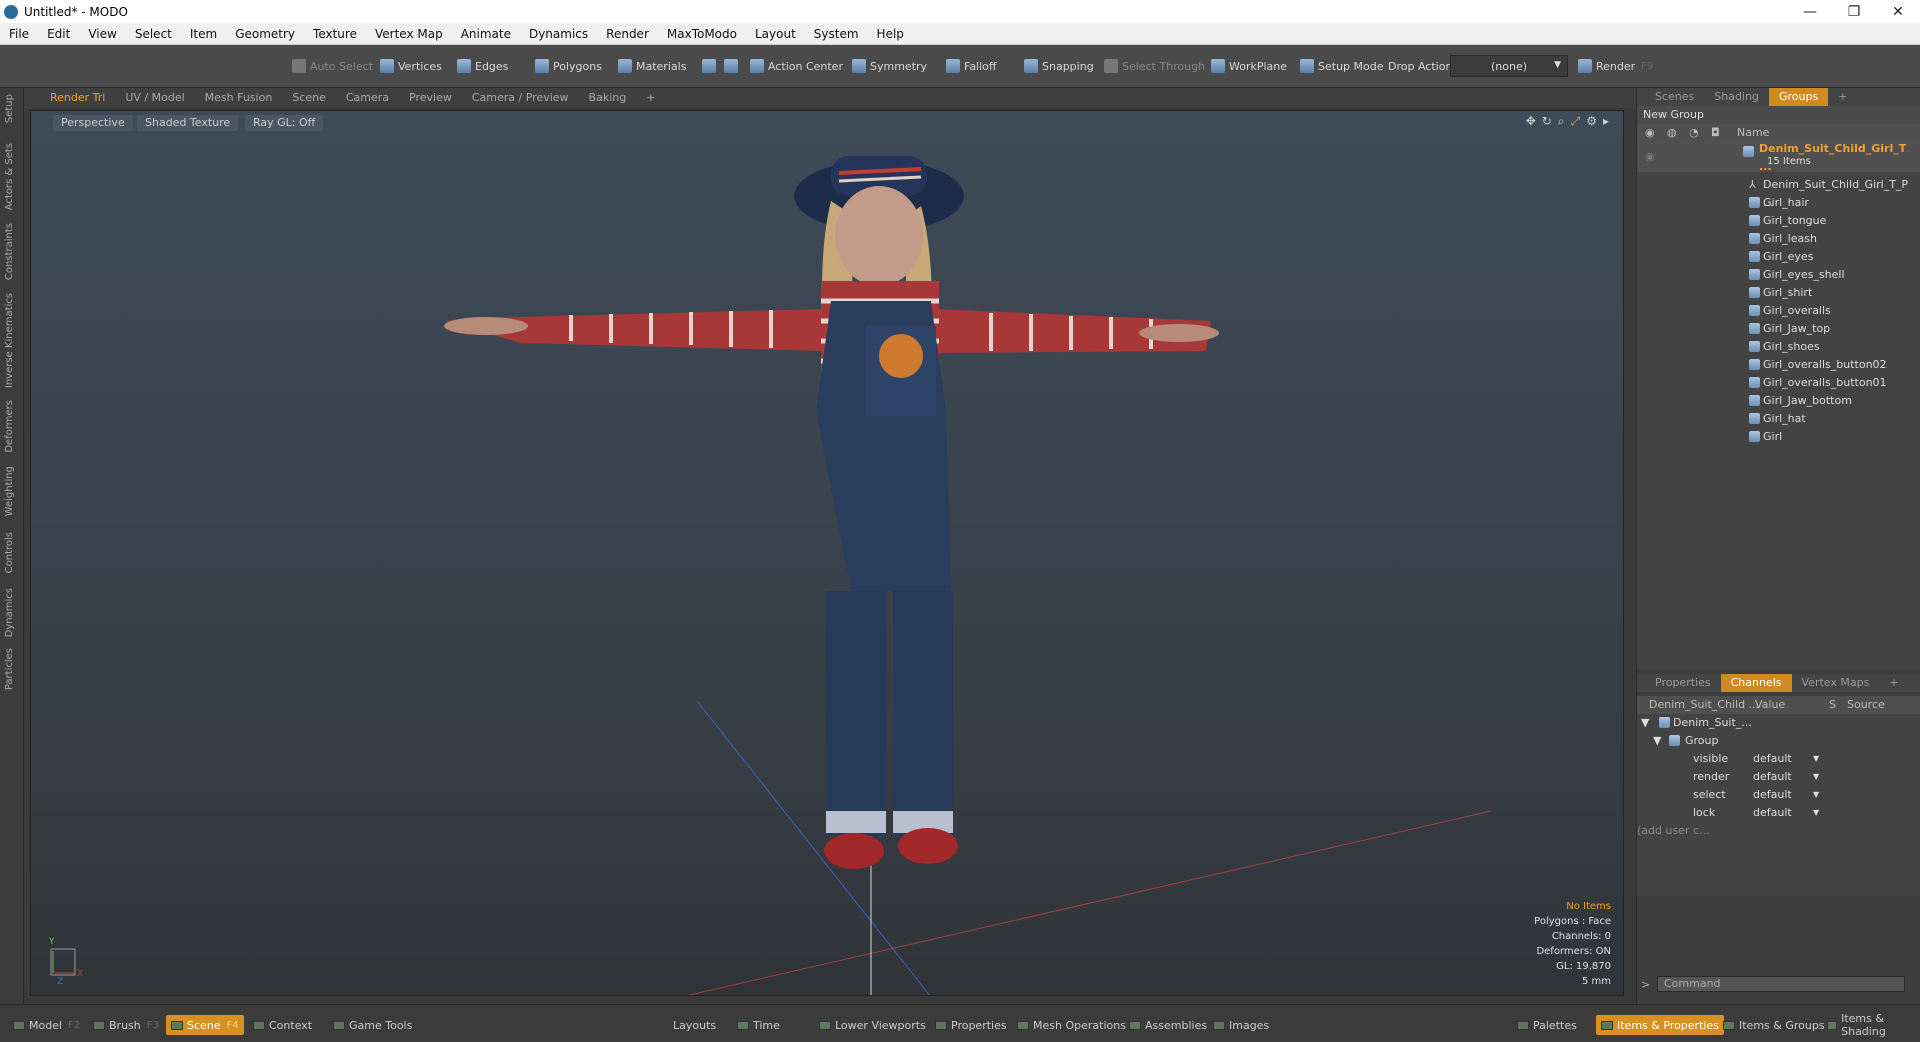 This screenshot has height=1042, width=1920. What do you see at coordinates (9, 669) in the screenshot?
I see `tab-particles: Particles` at bounding box center [9, 669].